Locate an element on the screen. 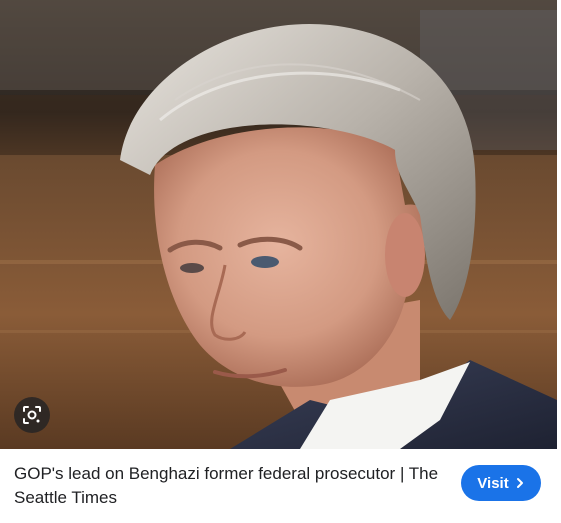 This screenshot has width=561, height=523. visual-search-button is located at coordinates (32, 415).